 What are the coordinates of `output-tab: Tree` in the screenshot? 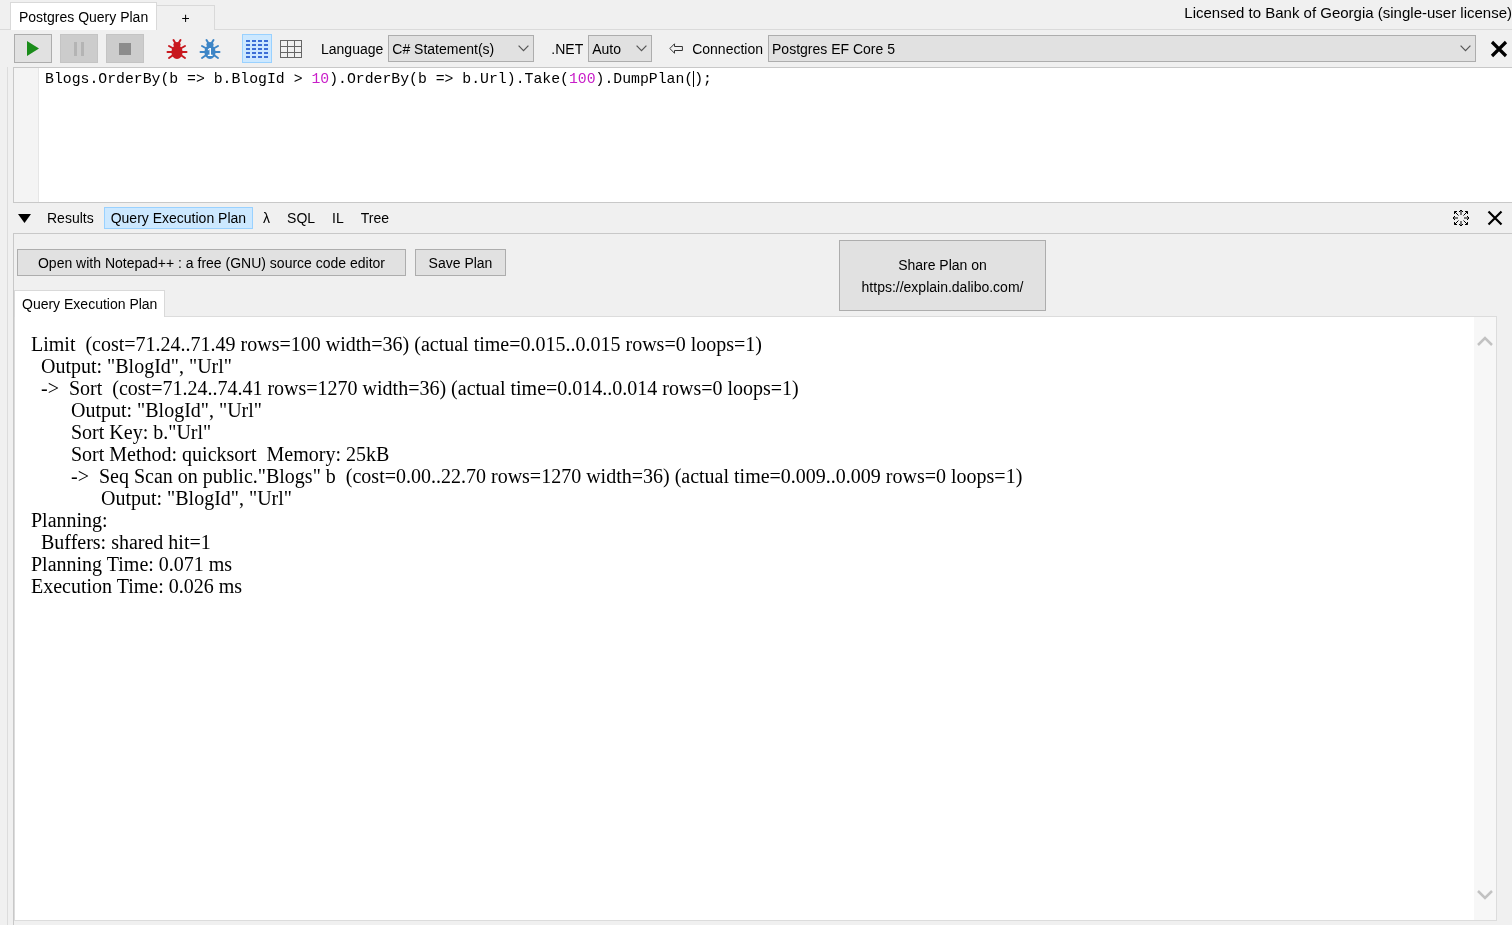 It's located at (375, 218).